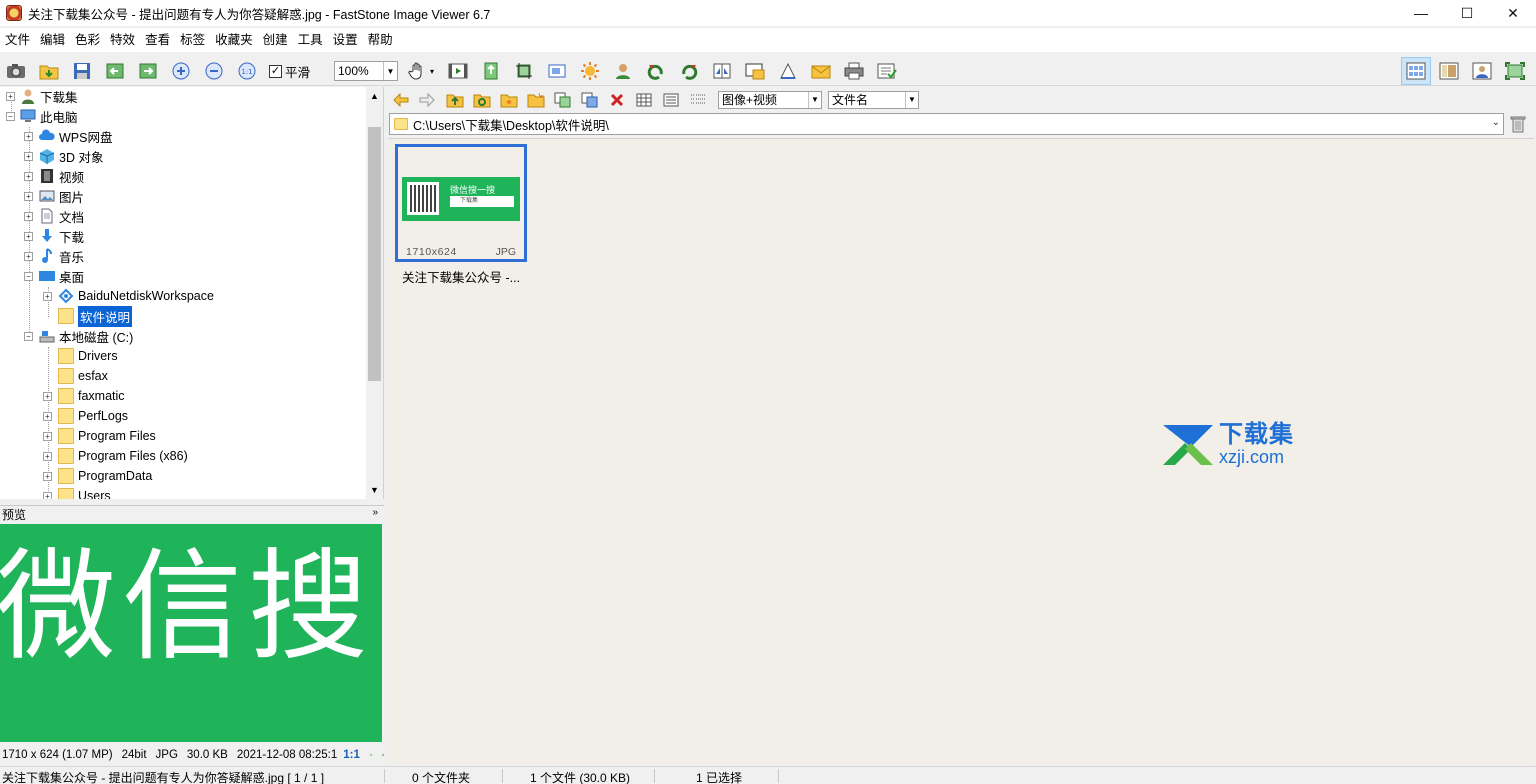 This screenshot has height=784, width=1536. What do you see at coordinates (61, 196) in the screenshot?
I see `tree-item: 图片` at bounding box center [61, 196].